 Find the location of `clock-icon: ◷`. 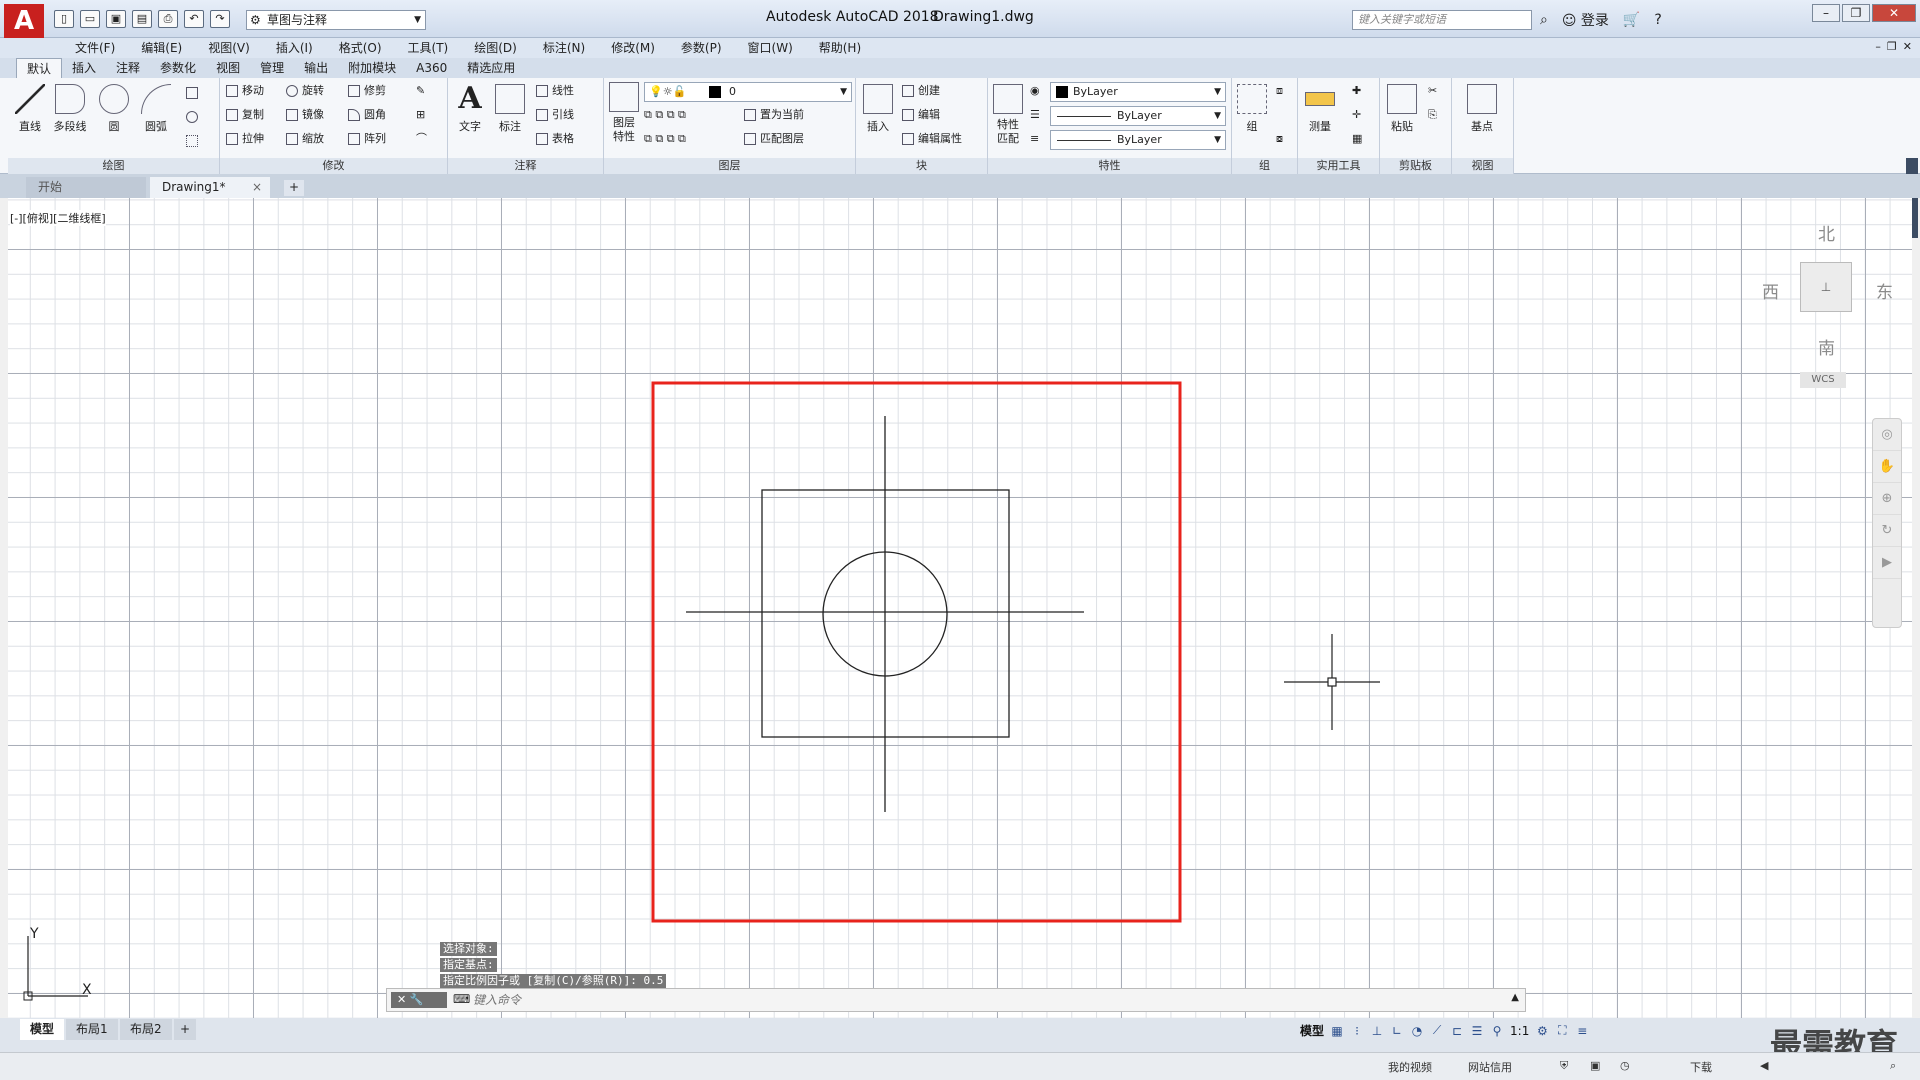

clock-icon: ◷ is located at coordinates (1625, 1065).